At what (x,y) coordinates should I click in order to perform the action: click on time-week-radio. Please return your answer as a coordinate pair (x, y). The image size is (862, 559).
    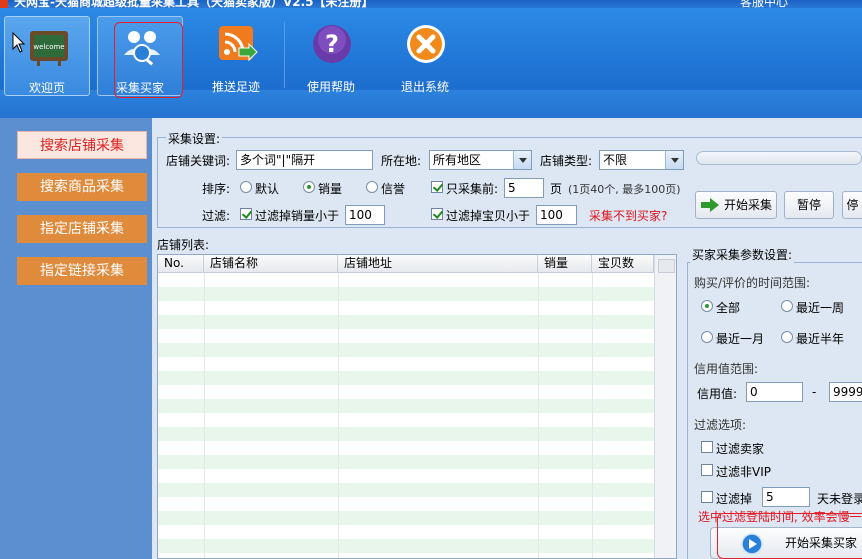
    Looking at the image, I should click on (787, 306).